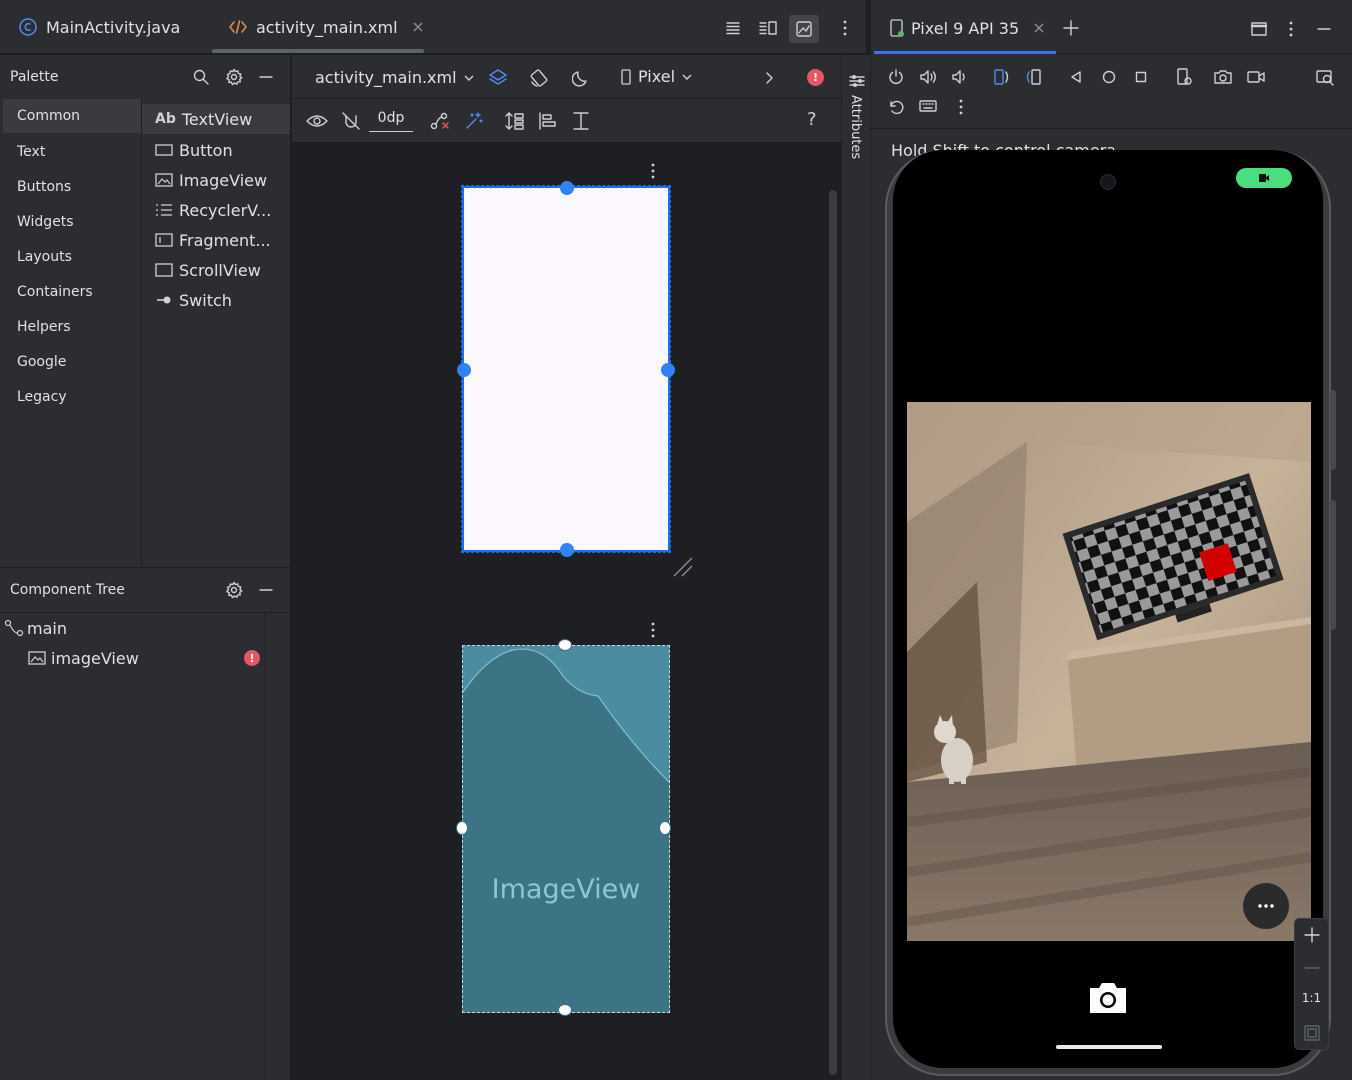 This screenshot has width=1352, height=1080. Describe the element at coordinates (147, 658) in the screenshot. I see `tree-item-imageview: imageView` at that location.